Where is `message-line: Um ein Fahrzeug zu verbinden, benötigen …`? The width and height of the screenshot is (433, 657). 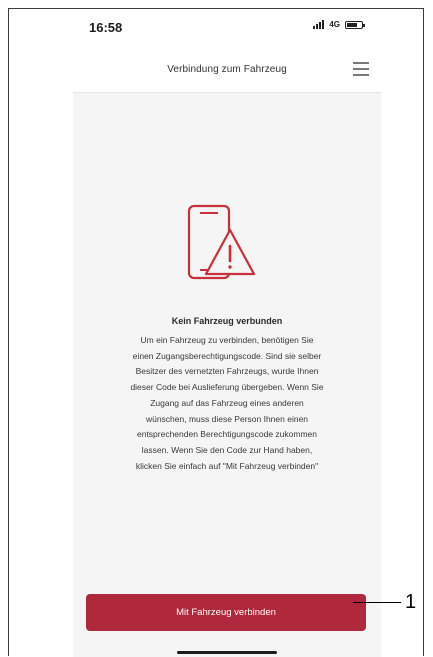 message-line: Um ein Fahrzeug zu verbinden, benötigen … is located at coordinates (227, 340).